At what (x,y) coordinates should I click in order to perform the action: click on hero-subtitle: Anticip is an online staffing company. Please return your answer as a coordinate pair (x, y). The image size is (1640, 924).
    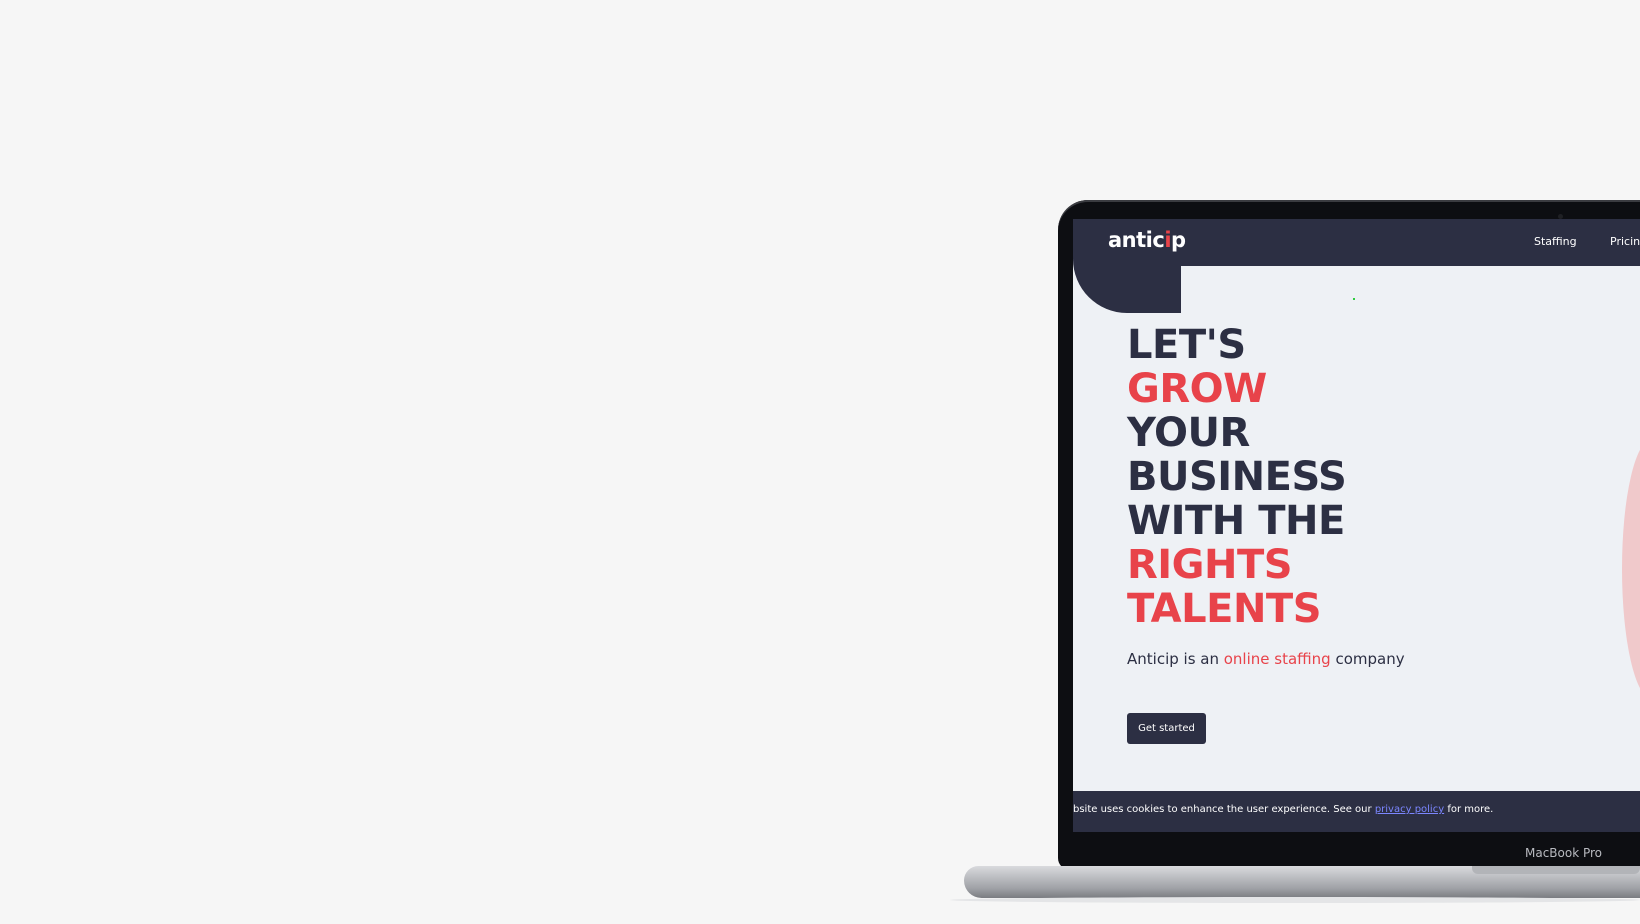
    Looking at the image, I should click on (1266, 659).